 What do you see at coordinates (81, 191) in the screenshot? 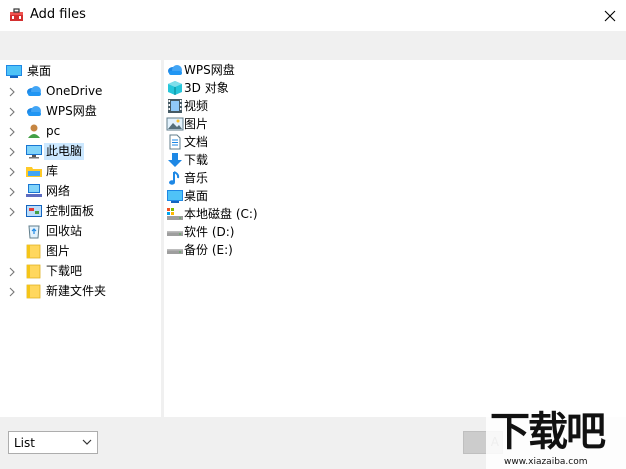
I see `tree-item: 网络` at bounding box center [81, 191].